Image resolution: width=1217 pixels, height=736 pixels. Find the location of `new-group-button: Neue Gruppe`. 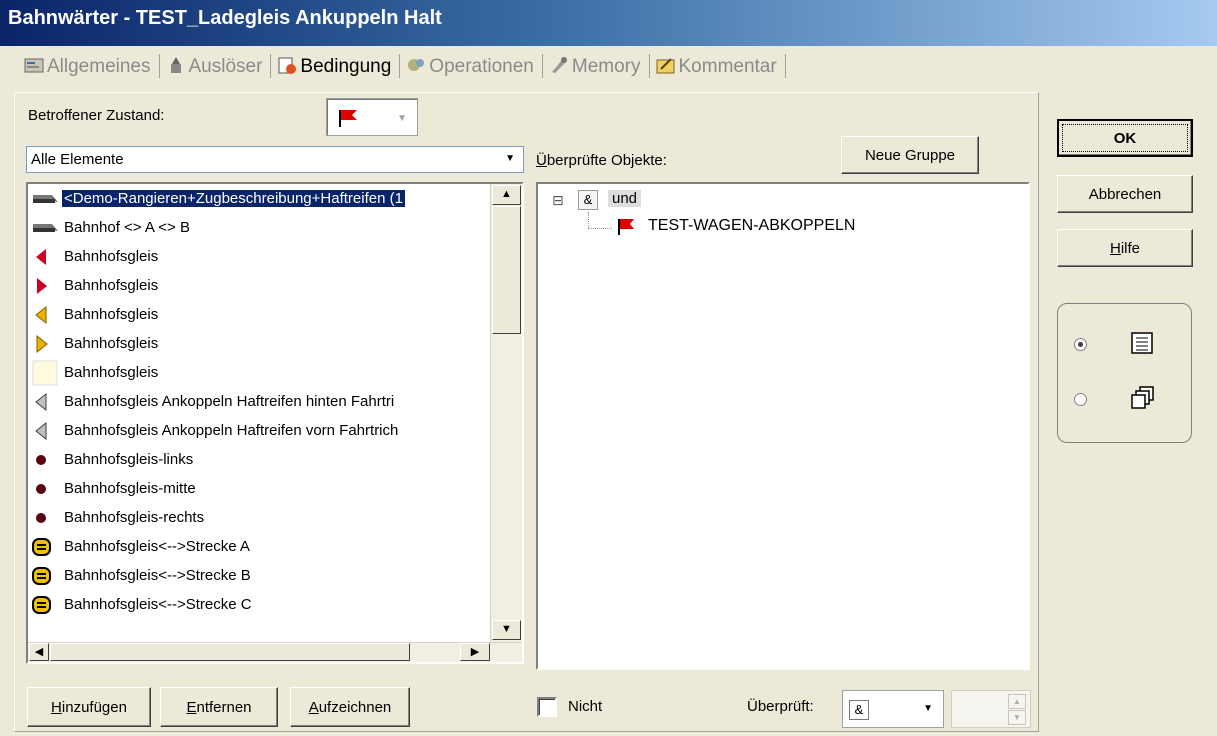

new-group-button: Neue Gruppe is located at coordinates (910, 155).